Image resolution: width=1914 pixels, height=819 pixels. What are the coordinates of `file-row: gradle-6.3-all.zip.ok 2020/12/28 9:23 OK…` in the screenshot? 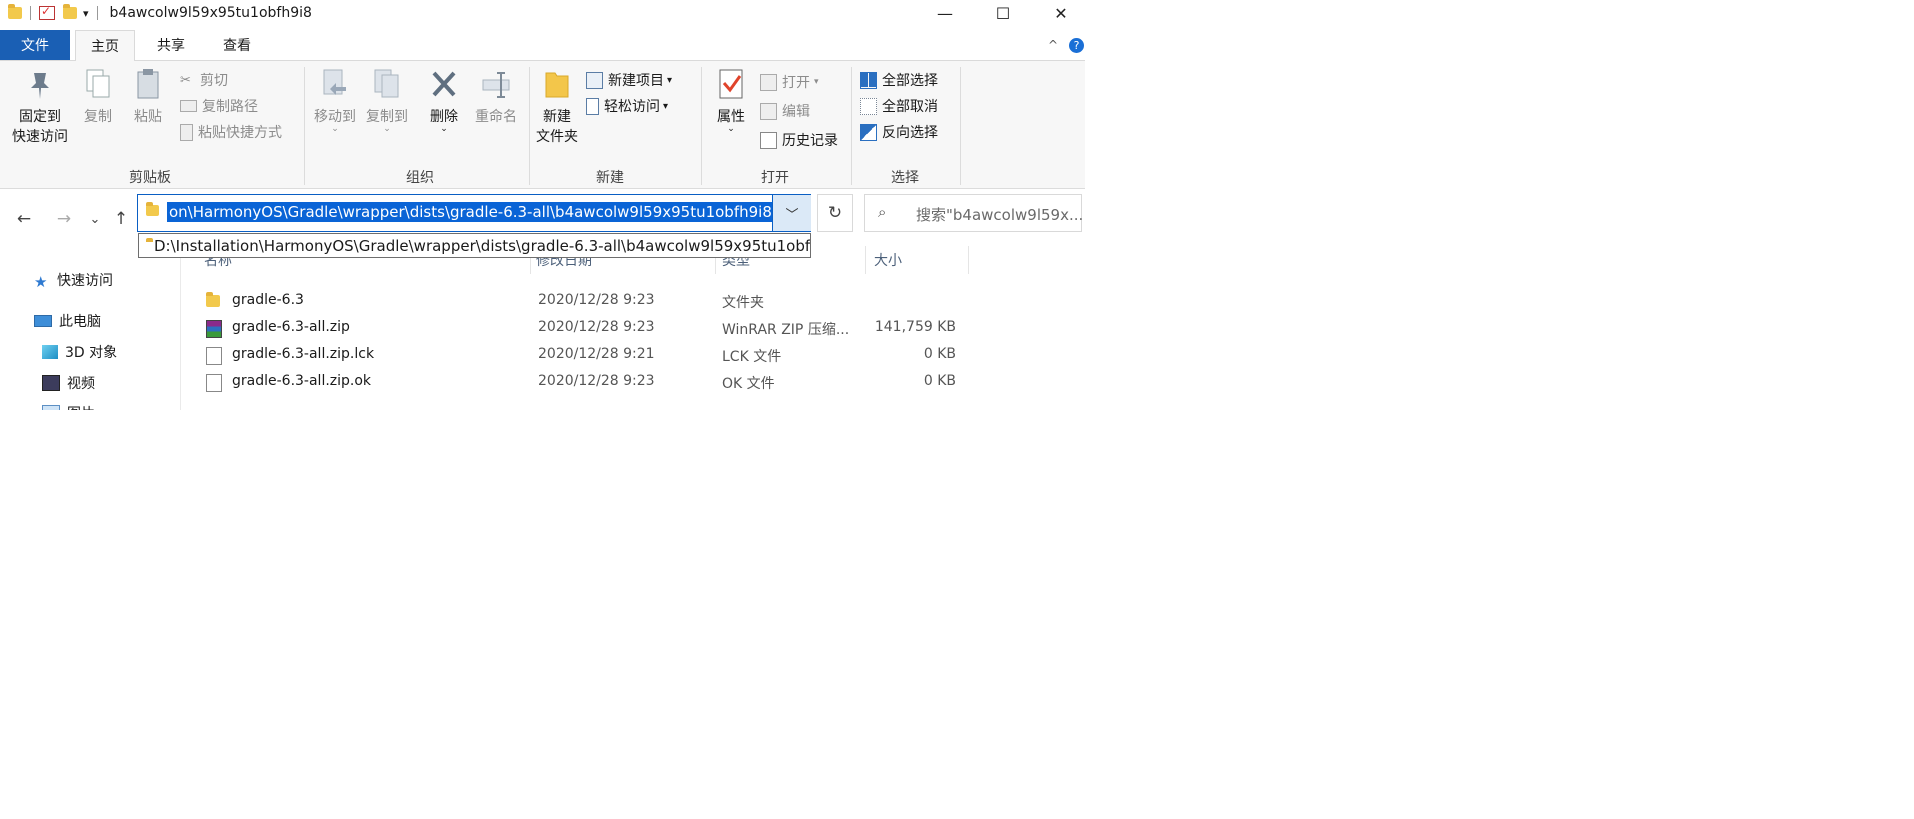 It's located at (576, 382).